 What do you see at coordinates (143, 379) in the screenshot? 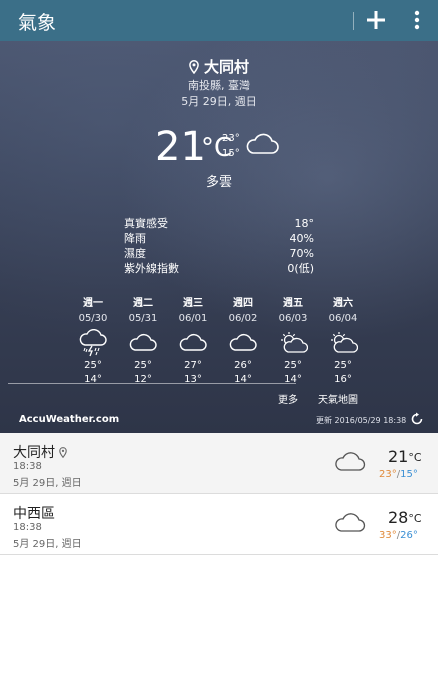
I see `forecast-low: 12°` at bounding box center [143, 379].